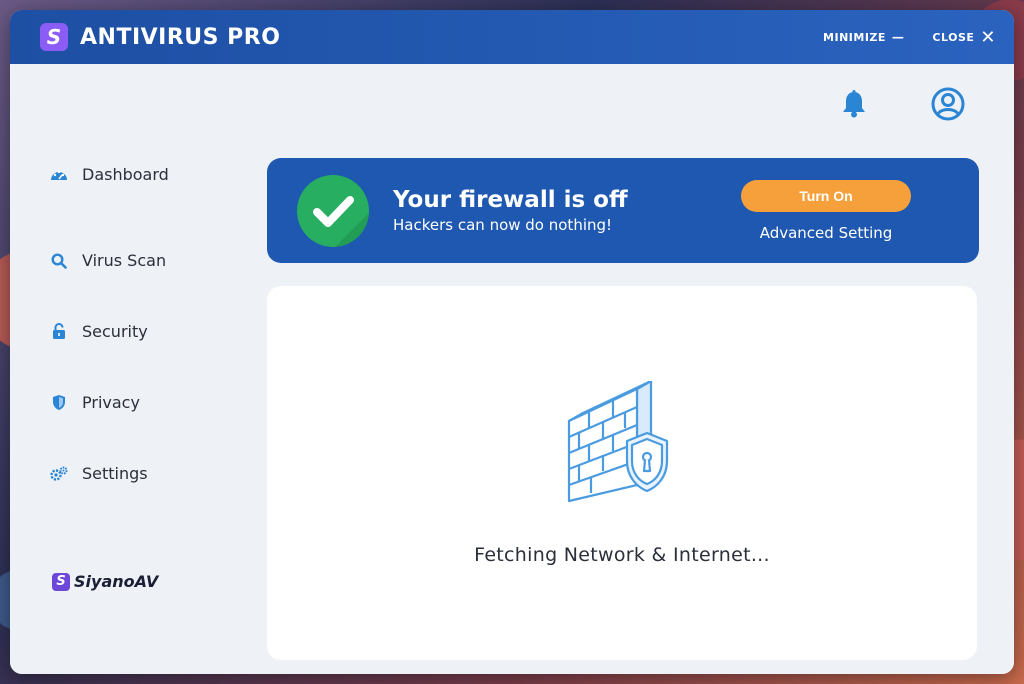 This screenshot has width=1024, height=684. What do you see at coordinates (901, 104) in the screenshot?
I see `header-actions` at bounding box center [901, 104].